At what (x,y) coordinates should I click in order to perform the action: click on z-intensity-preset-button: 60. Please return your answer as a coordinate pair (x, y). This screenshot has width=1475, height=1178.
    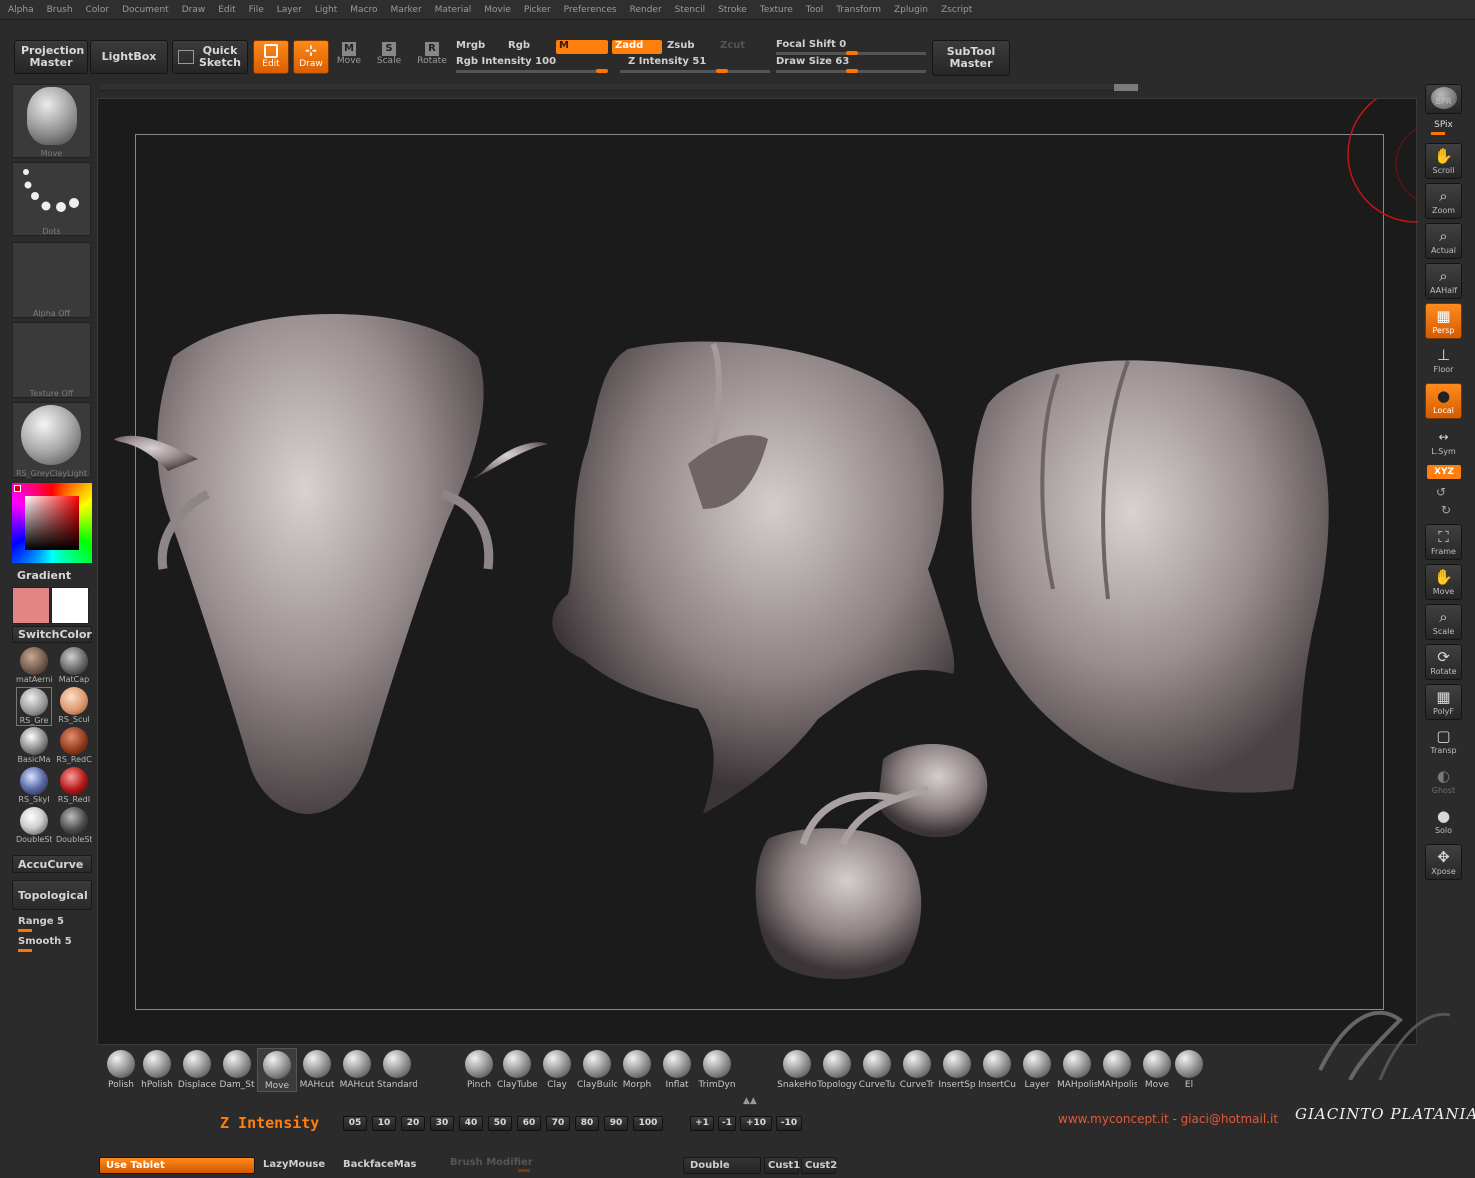
    Looking at the image, I should click on (529, 1123).